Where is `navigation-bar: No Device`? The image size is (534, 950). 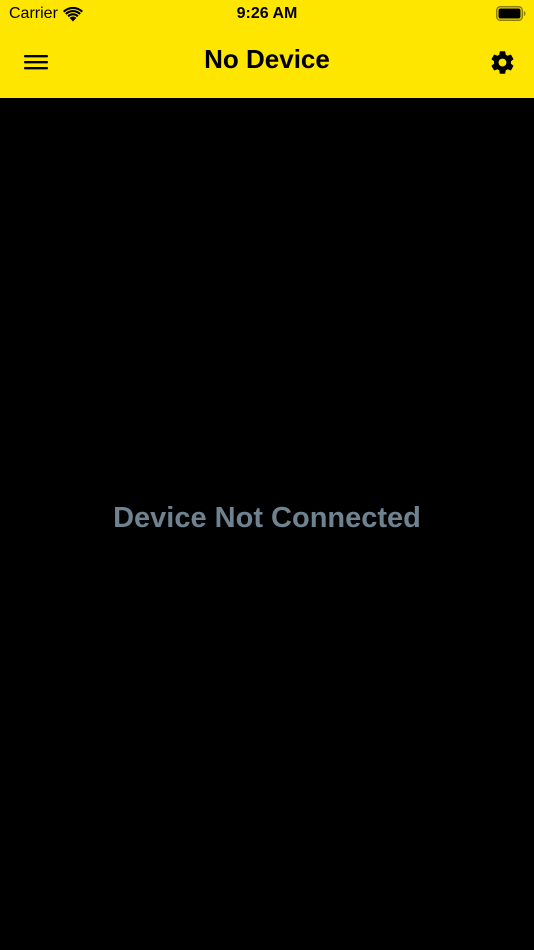
navigation-bar: No Device is located at coordinates (267, 63).